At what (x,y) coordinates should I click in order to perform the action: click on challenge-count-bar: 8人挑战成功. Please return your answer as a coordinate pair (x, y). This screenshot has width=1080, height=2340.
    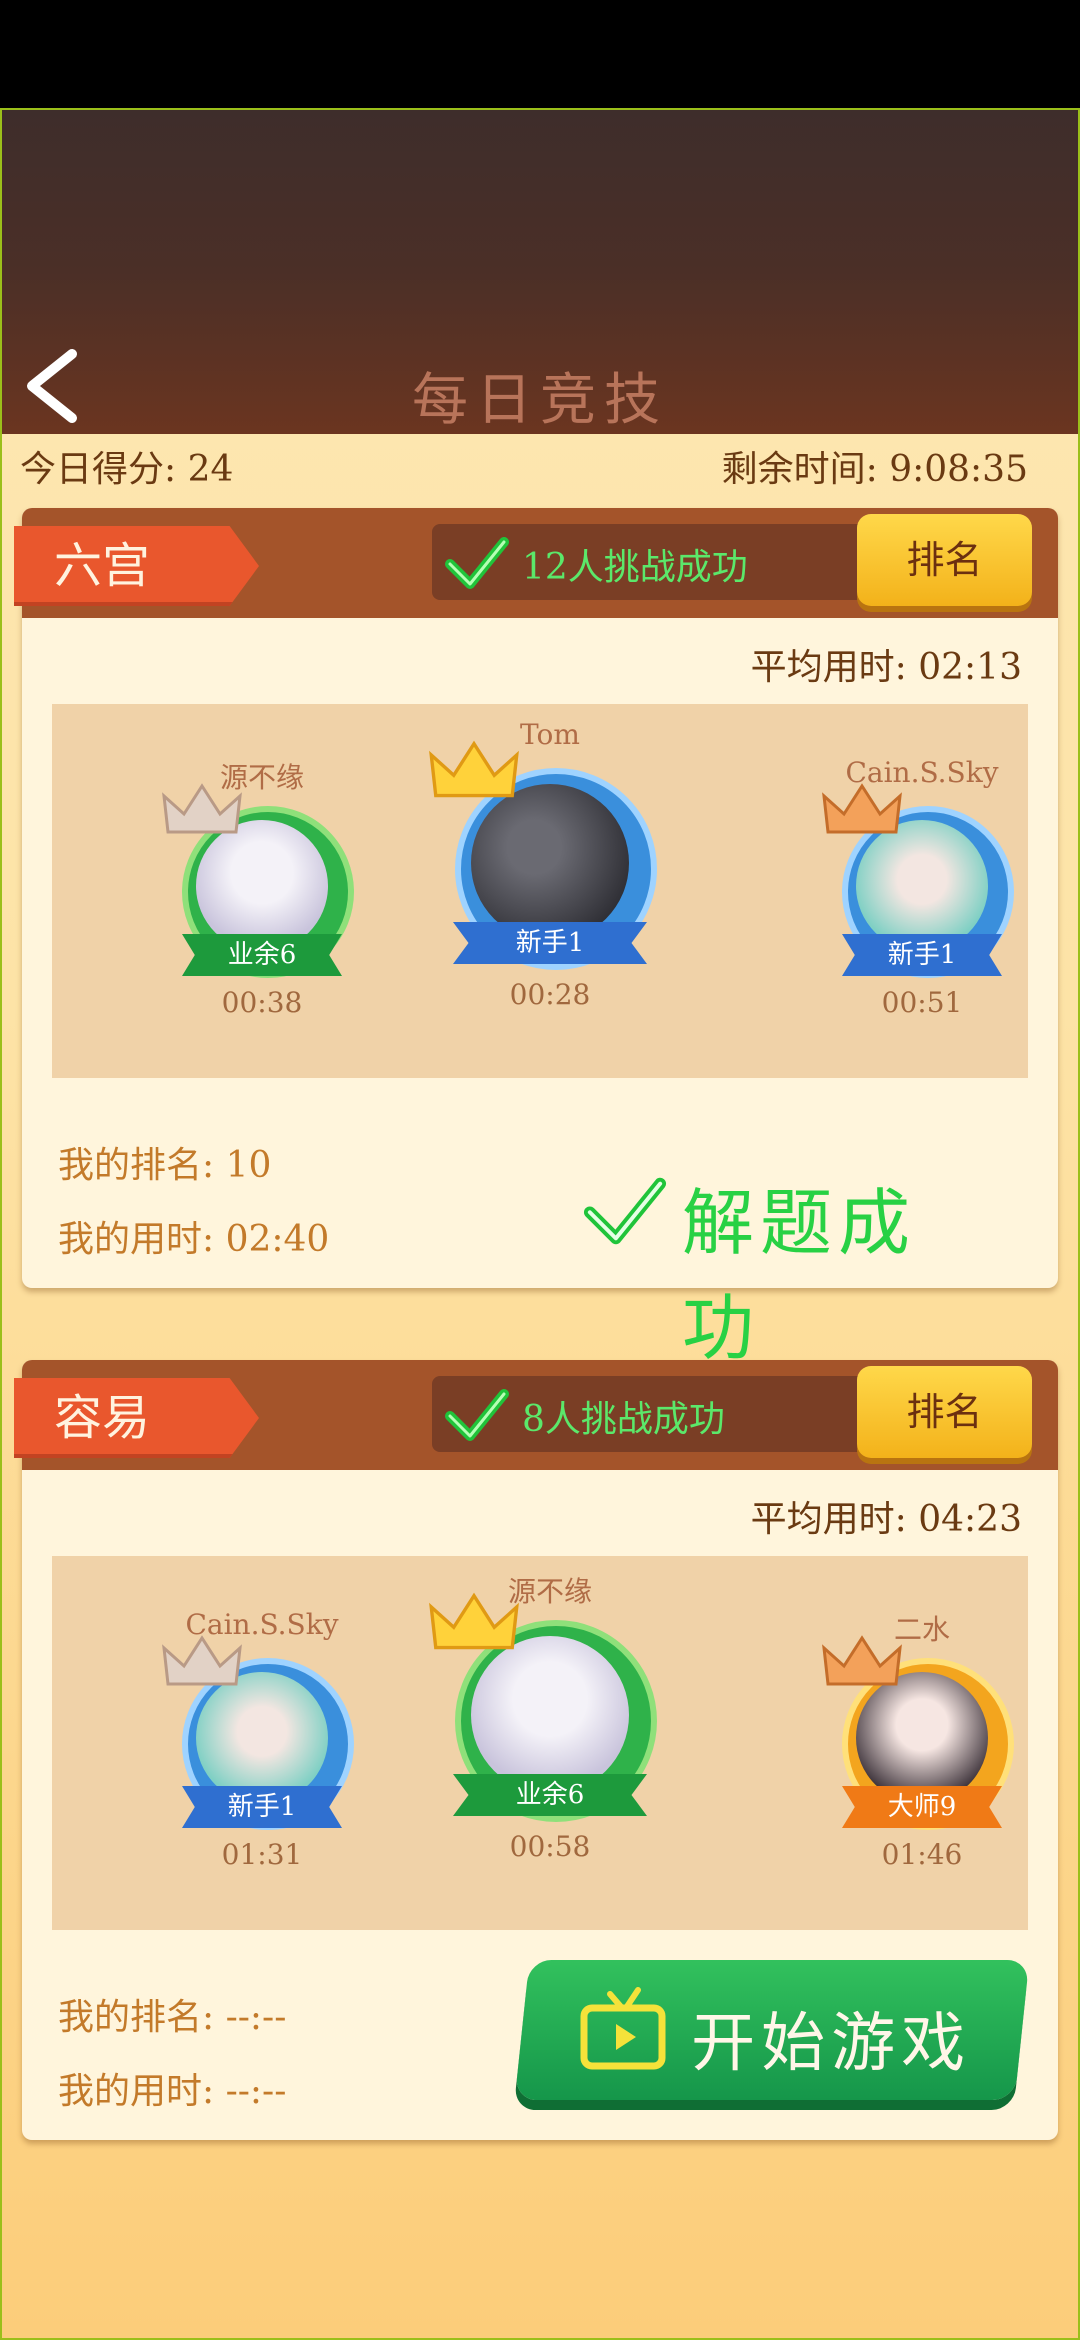
    Looking at the image, I should click on (652, 1414).